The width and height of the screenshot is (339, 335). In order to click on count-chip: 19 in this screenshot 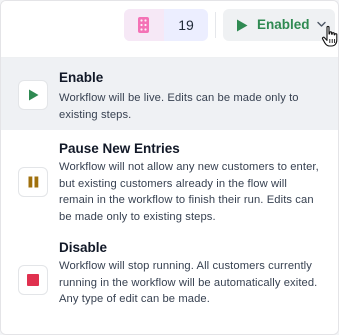, I will do `click(166, 25)`.